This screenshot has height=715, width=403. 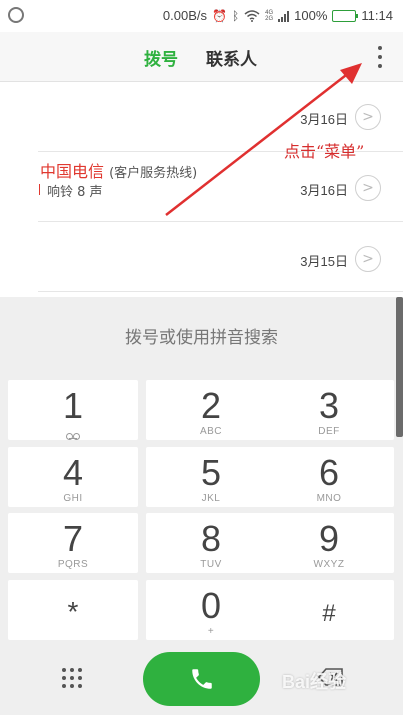 I want to click on status-bar: 0.00B/s ⏰ ᛒ 4G 2G 100% 11:14, so click(x=201, y=16).